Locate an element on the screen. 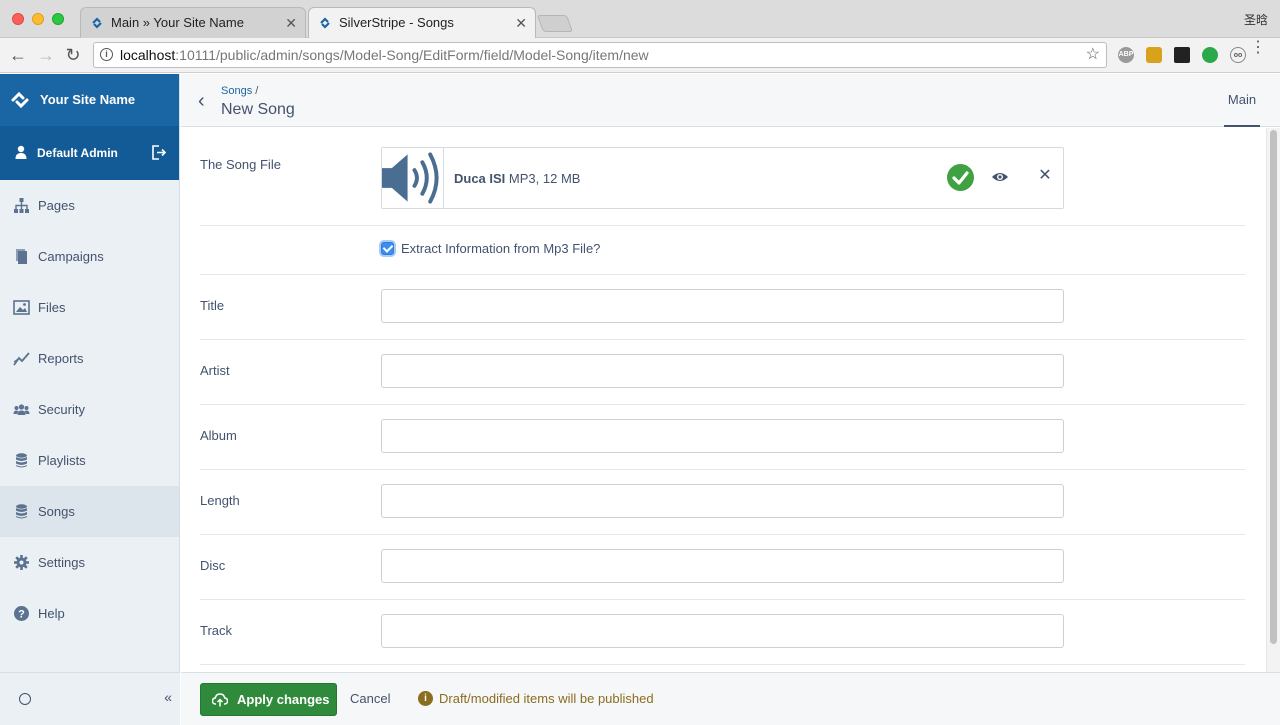 This screenshot has height=725, width=1280. sidebar-item-label: Reports is located at coordinates (61, 358).